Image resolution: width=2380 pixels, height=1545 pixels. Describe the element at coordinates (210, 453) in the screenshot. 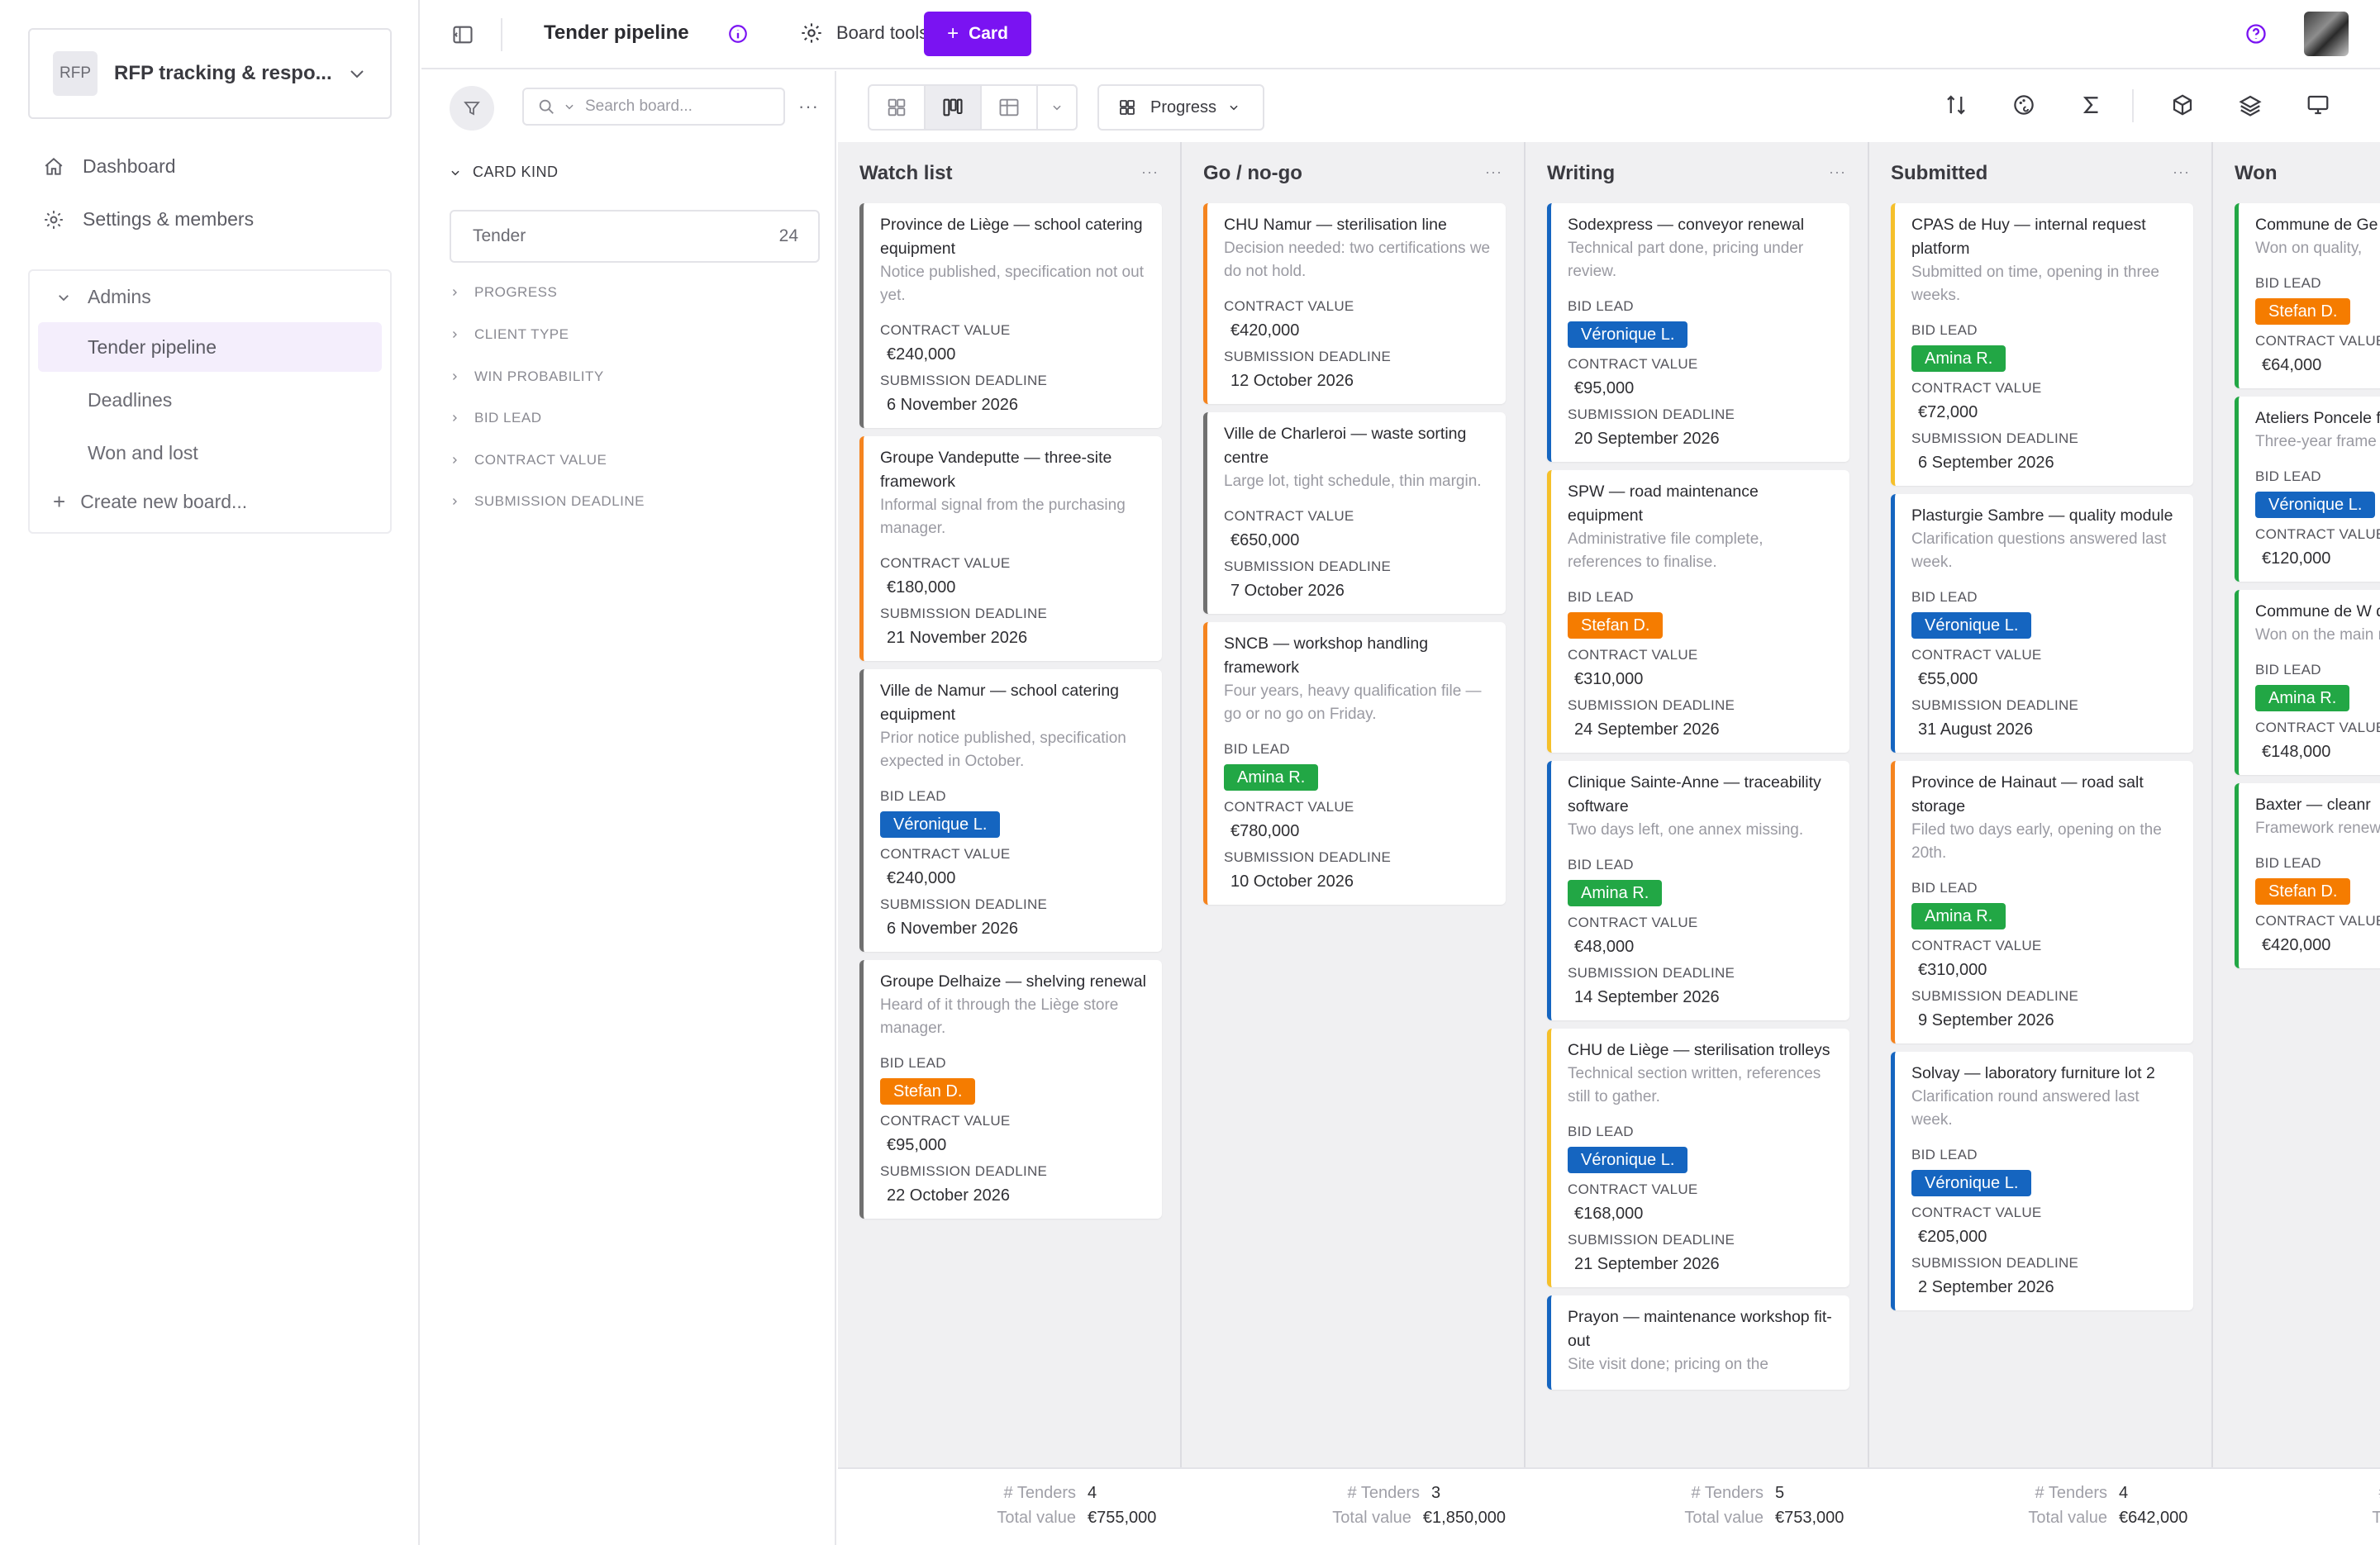

I see `board-link-won-and-lost: Won and lost` at that location.